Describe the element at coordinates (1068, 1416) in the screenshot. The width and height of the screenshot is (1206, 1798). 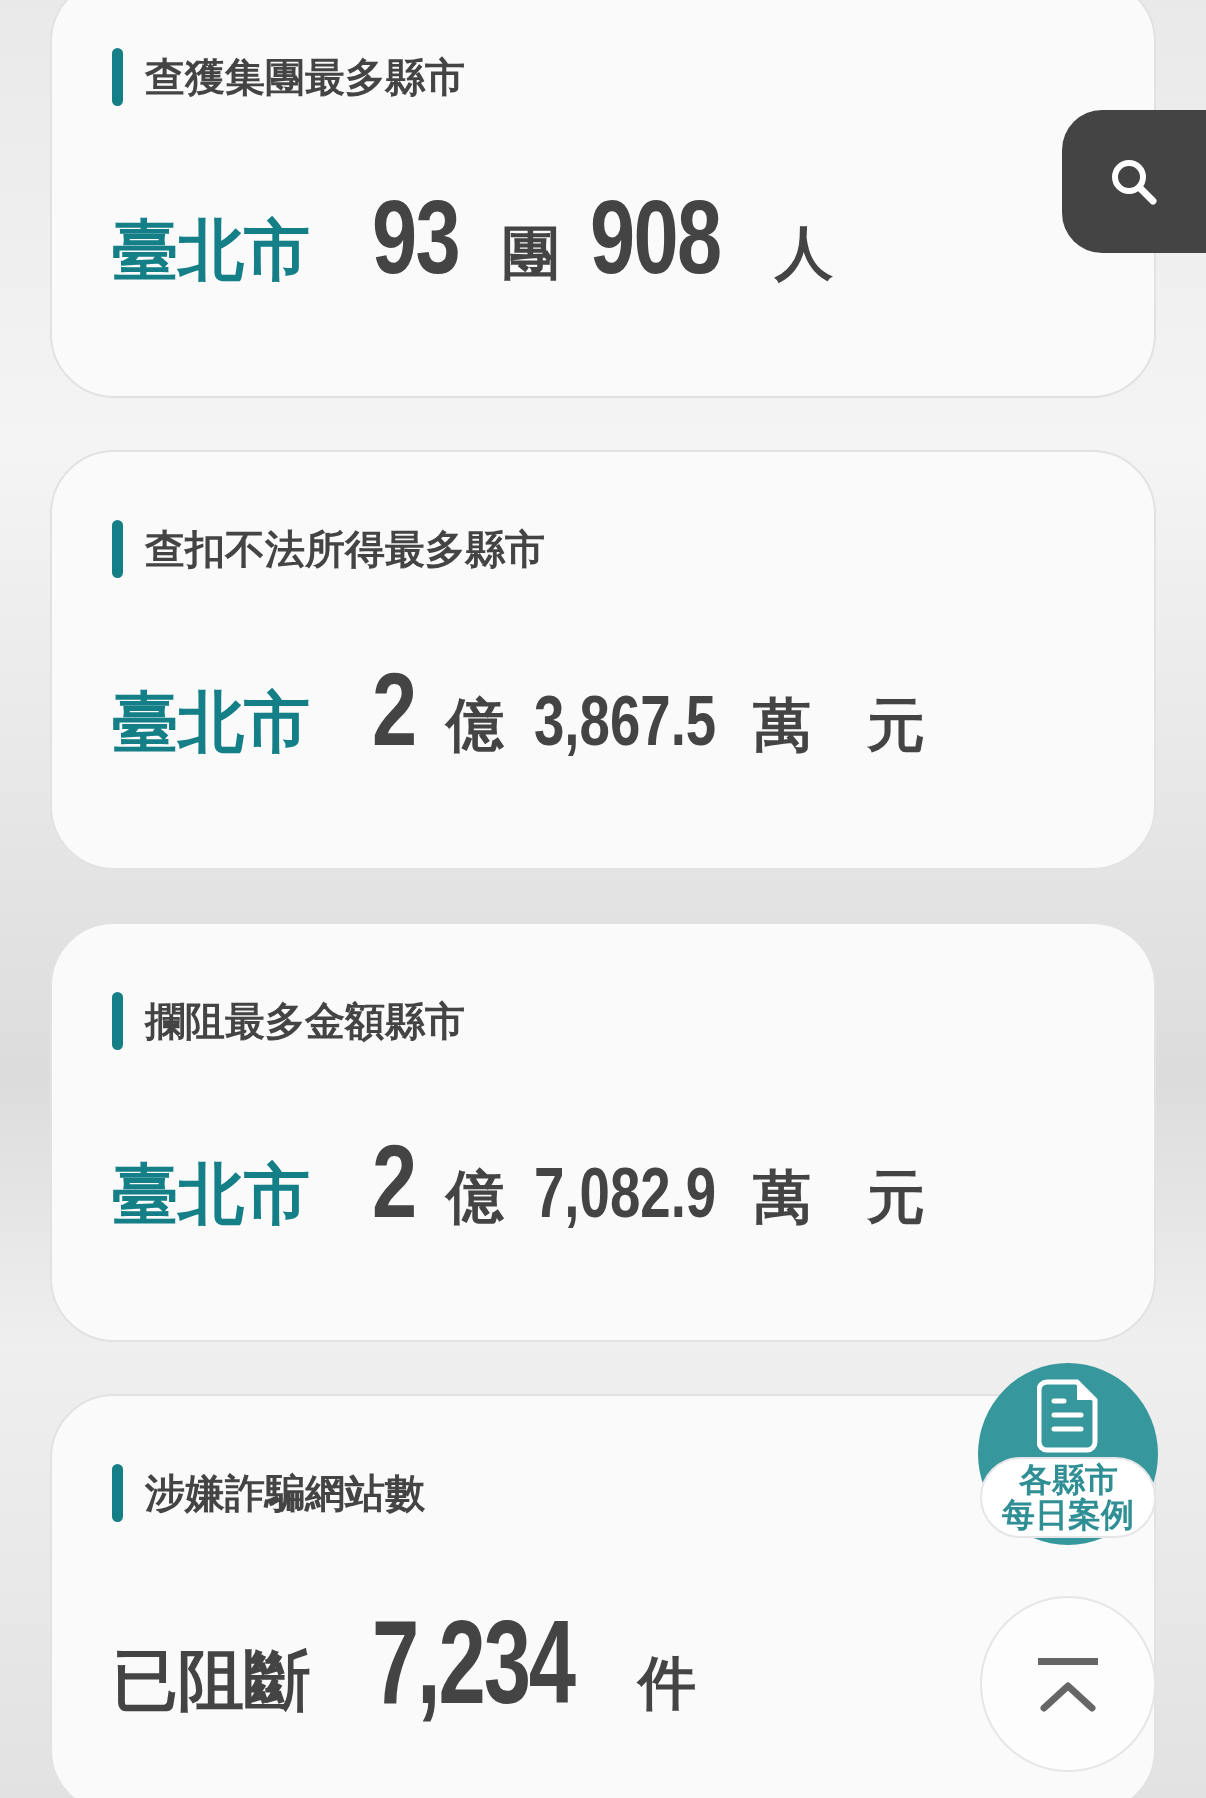
I see `document-icon` at that location.